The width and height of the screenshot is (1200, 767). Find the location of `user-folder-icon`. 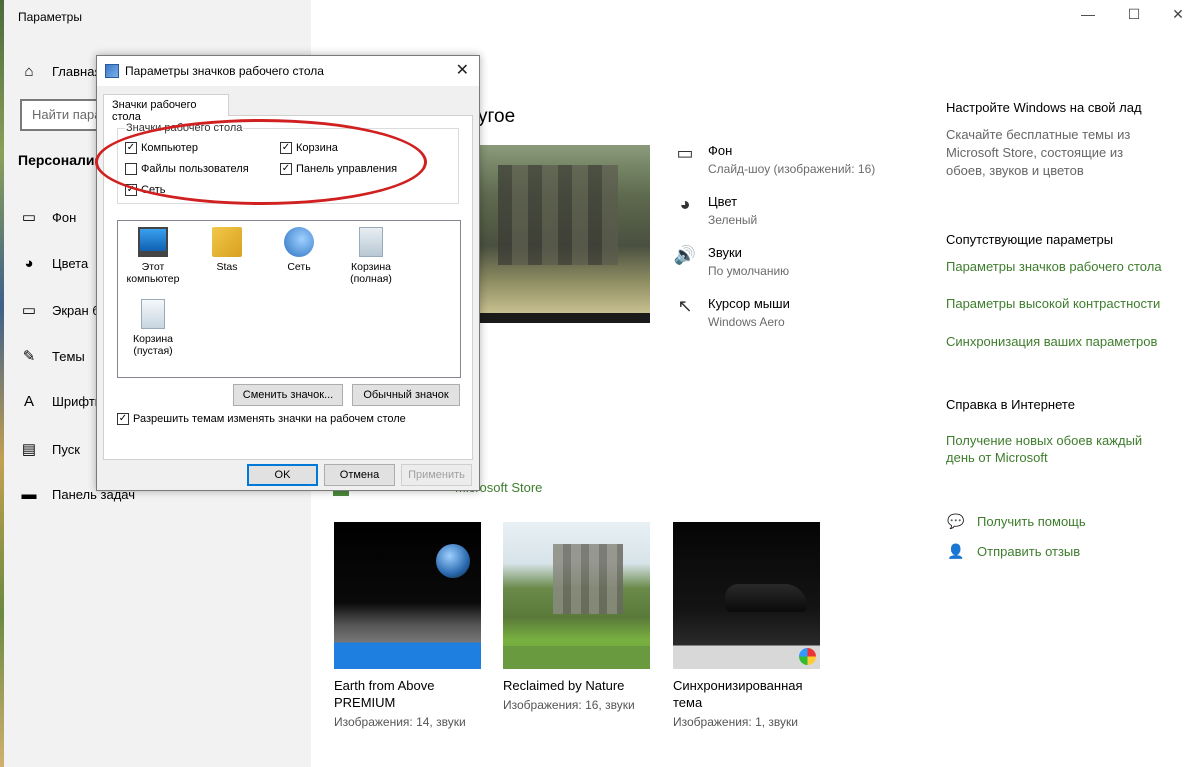

user-folder-icon is located at coordinates (227, 242).